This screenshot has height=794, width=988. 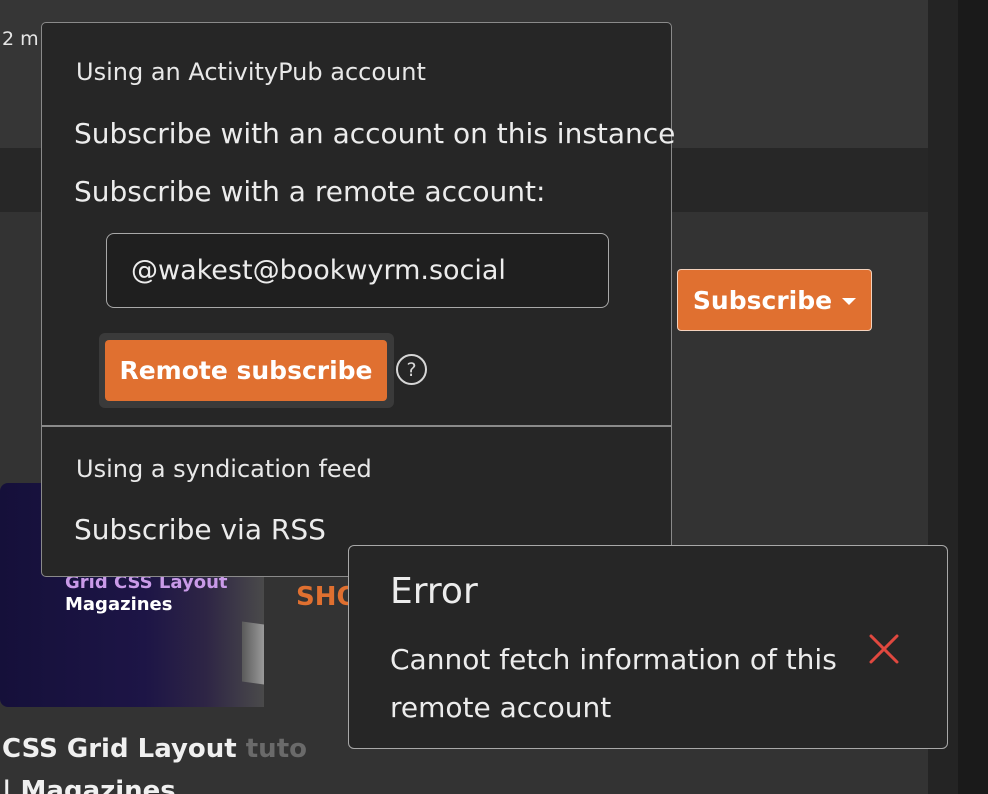 I want to click on close-icon, so click(x=884, y=649).